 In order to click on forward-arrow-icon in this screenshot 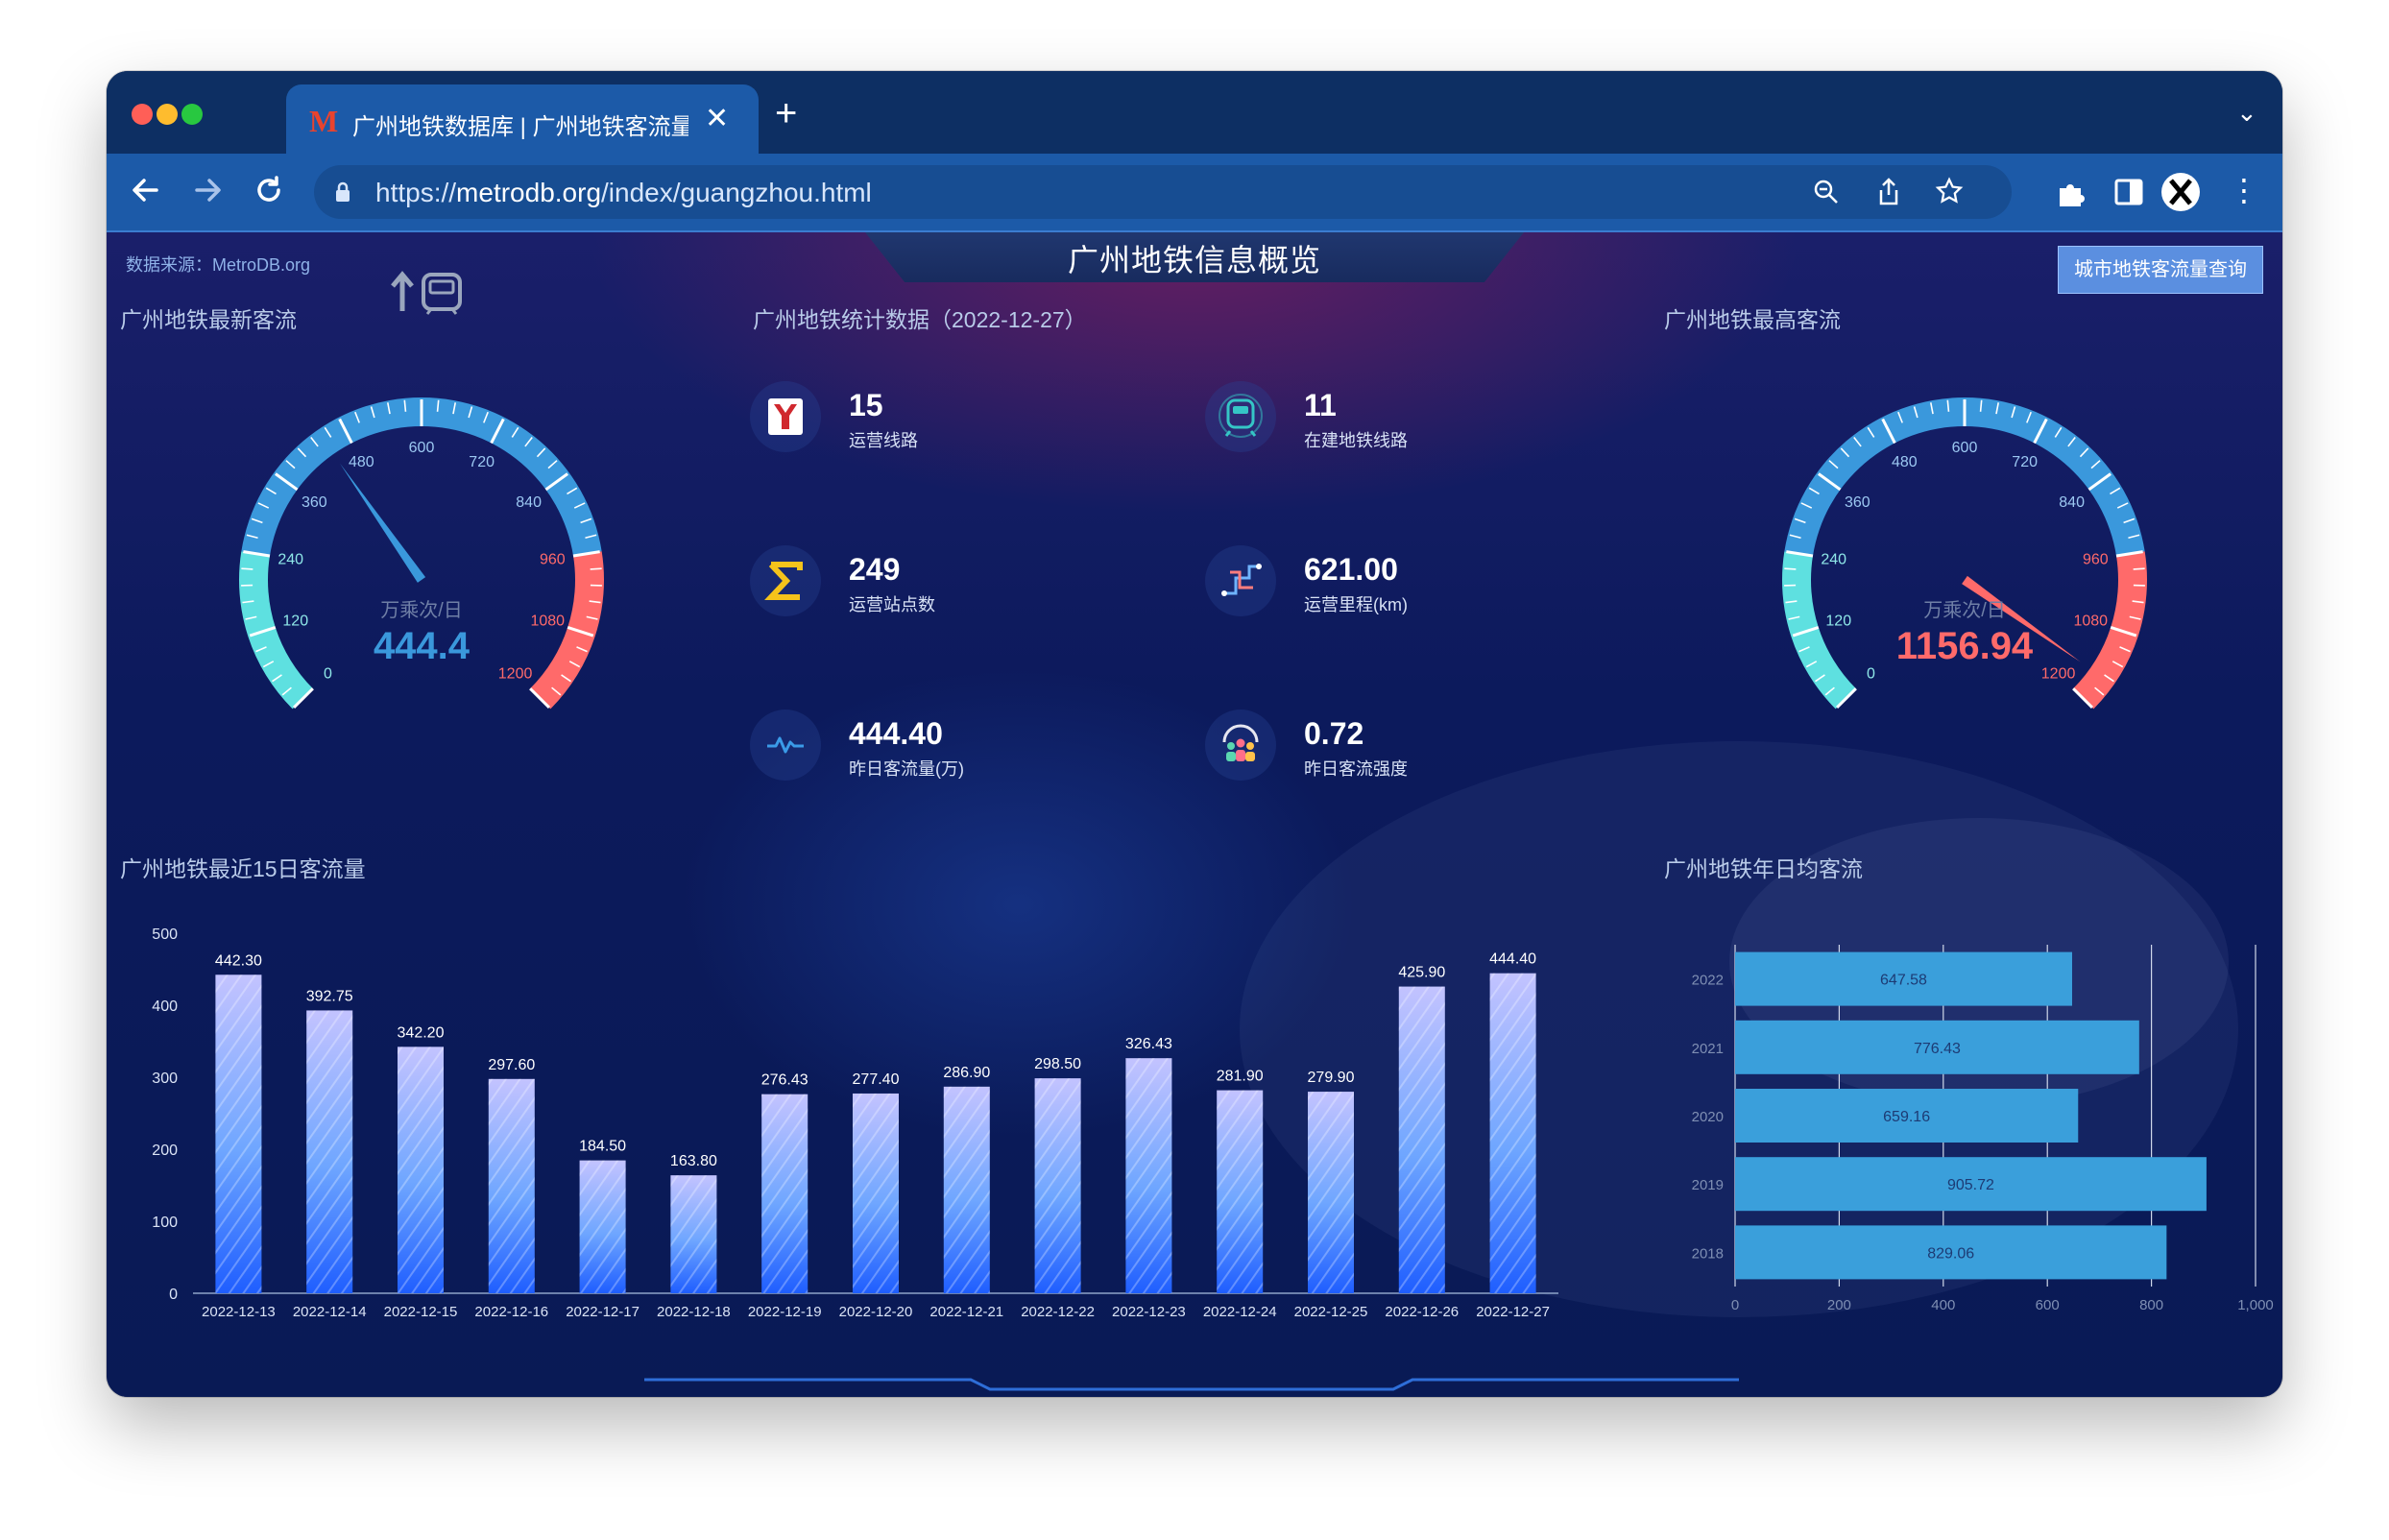, I will do `click(208, 191)`.